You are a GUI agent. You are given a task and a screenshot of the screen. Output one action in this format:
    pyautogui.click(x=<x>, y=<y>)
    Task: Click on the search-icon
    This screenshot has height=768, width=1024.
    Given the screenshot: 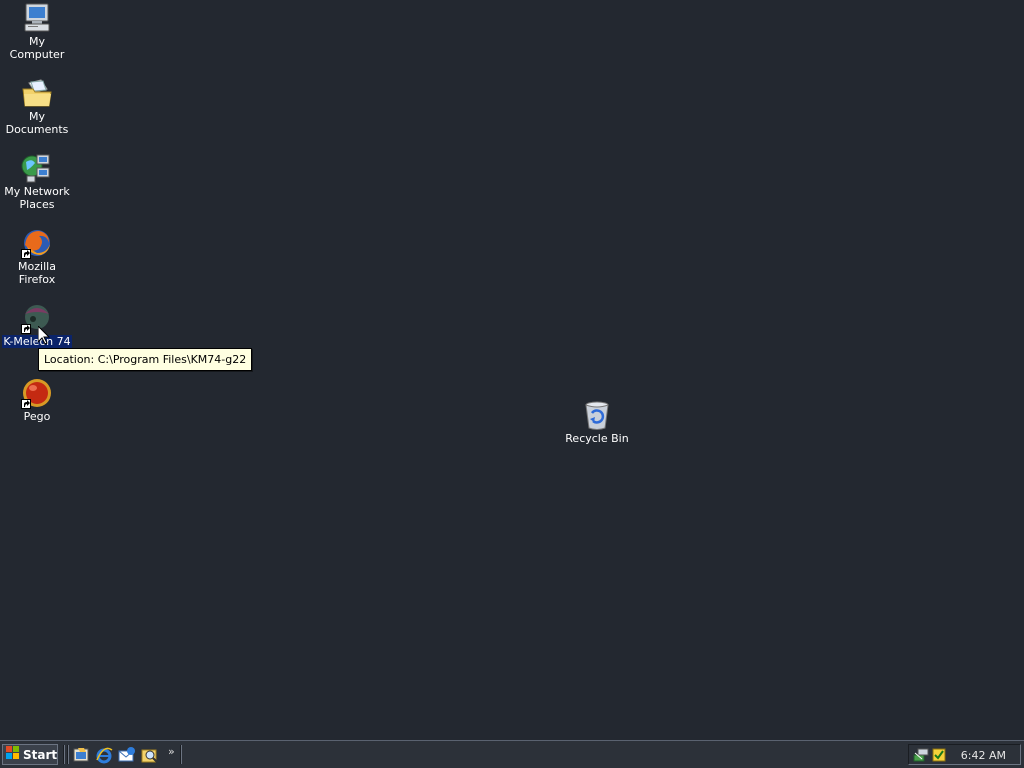 What is the action you would take?
    pyautogui.click(x=150, y=755)
    